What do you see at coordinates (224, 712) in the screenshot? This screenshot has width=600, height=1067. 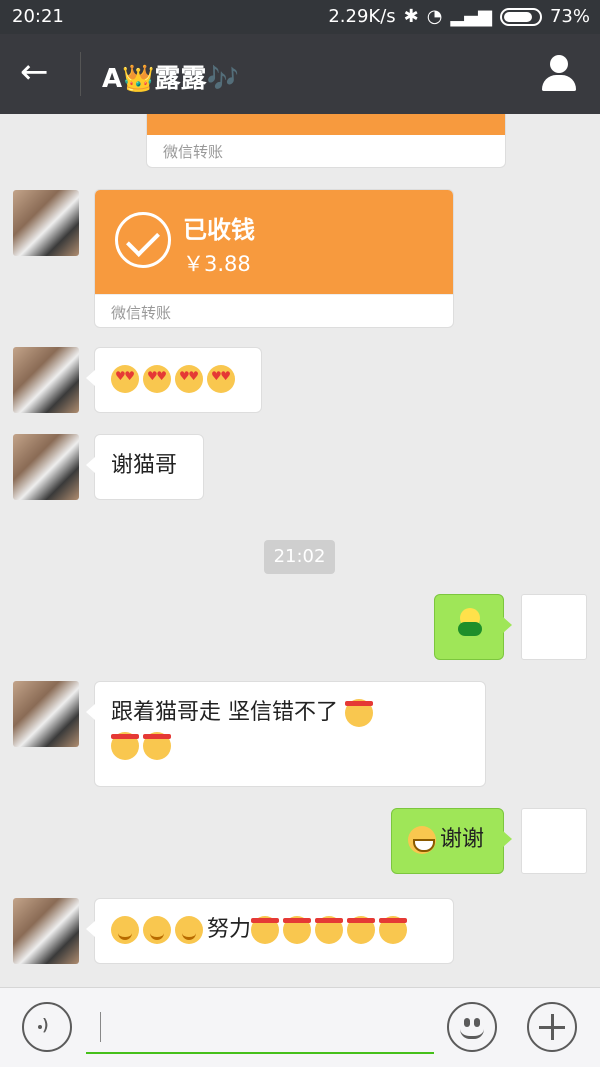 I see `message-text: 跟着猫哥走 坚信错不了` at bounding box center [224, 712].